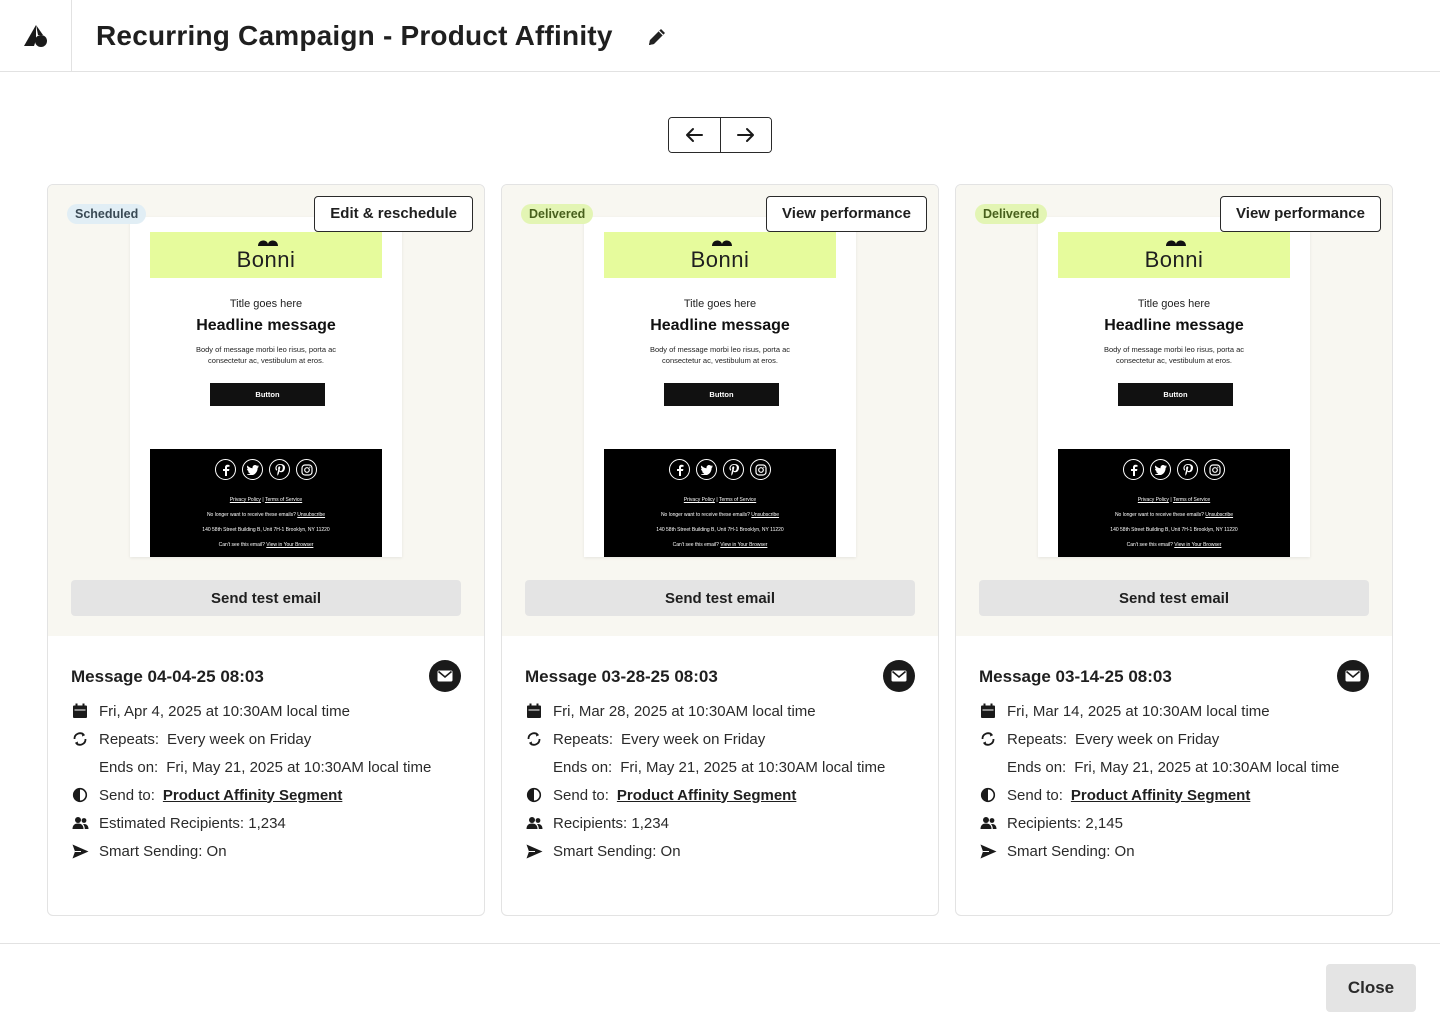 This screenshot has height=1024, width=1440. Describe the element at coordinates (679, 469) in the screenshot. I see `facebook-icon` at that location.